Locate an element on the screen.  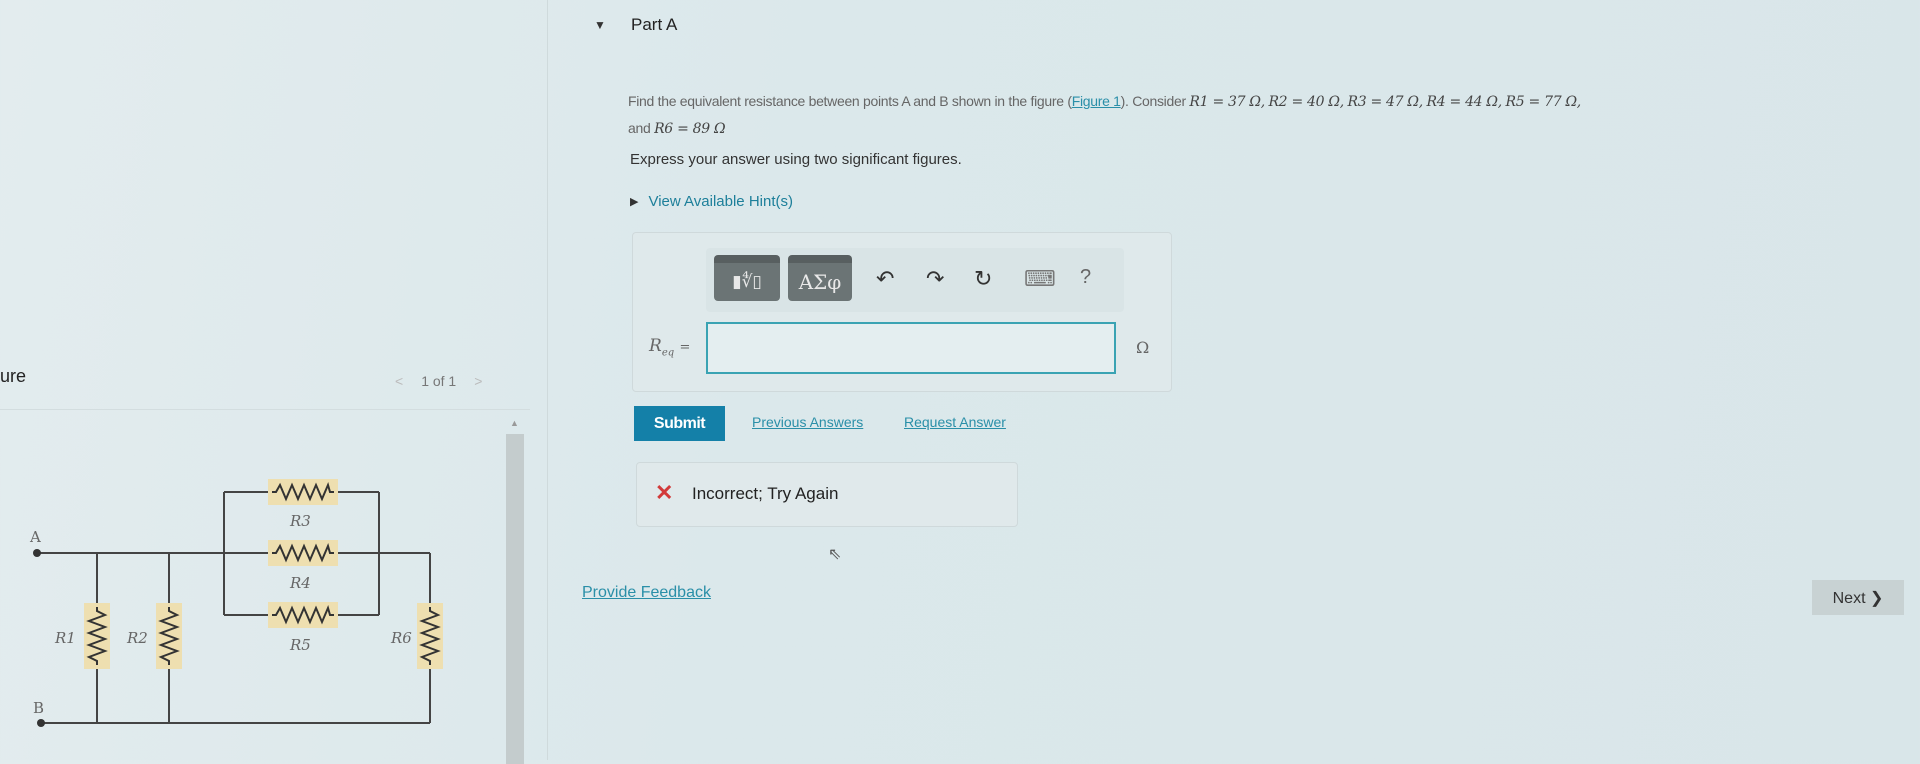
value-r6: R6 = 89 Ω is located at coordinates (690, 129).